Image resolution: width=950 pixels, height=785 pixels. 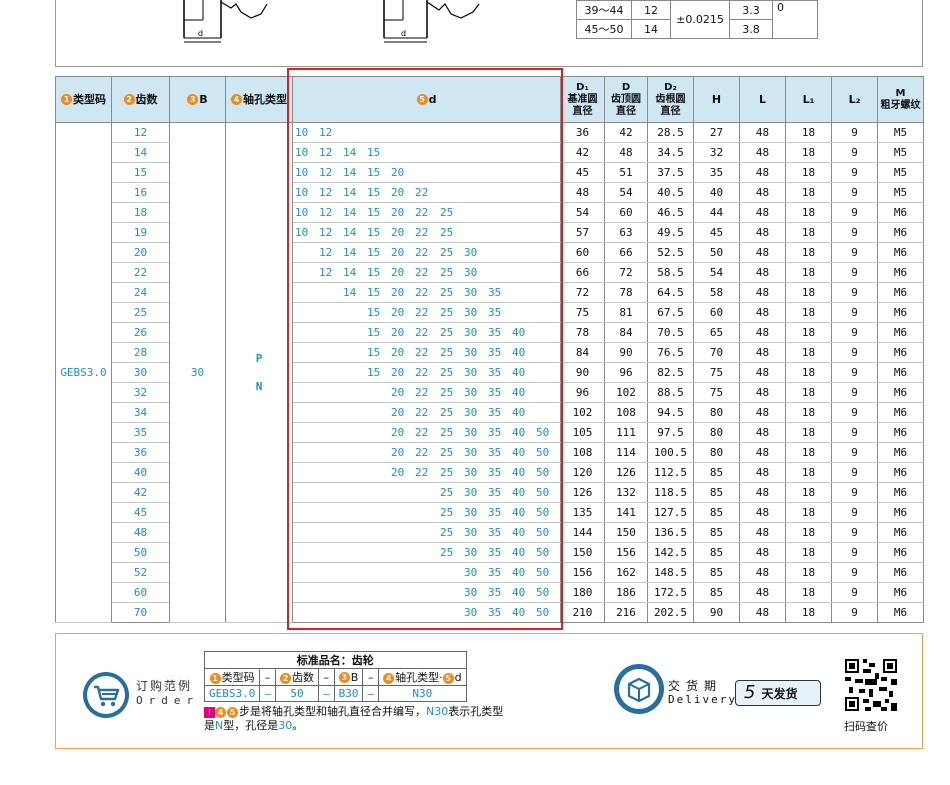 What do you see at coordinates (670, 572) in the screenshot?
I see `d2-cell: 148.5` at bounding box center [670, 572].